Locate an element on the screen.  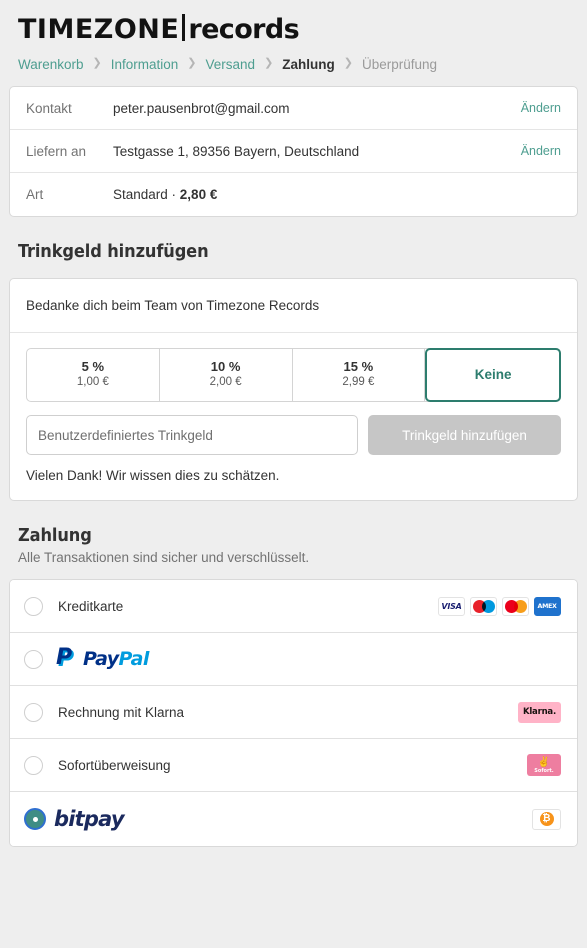
radio-sofort is located at coordinates (33, 765).